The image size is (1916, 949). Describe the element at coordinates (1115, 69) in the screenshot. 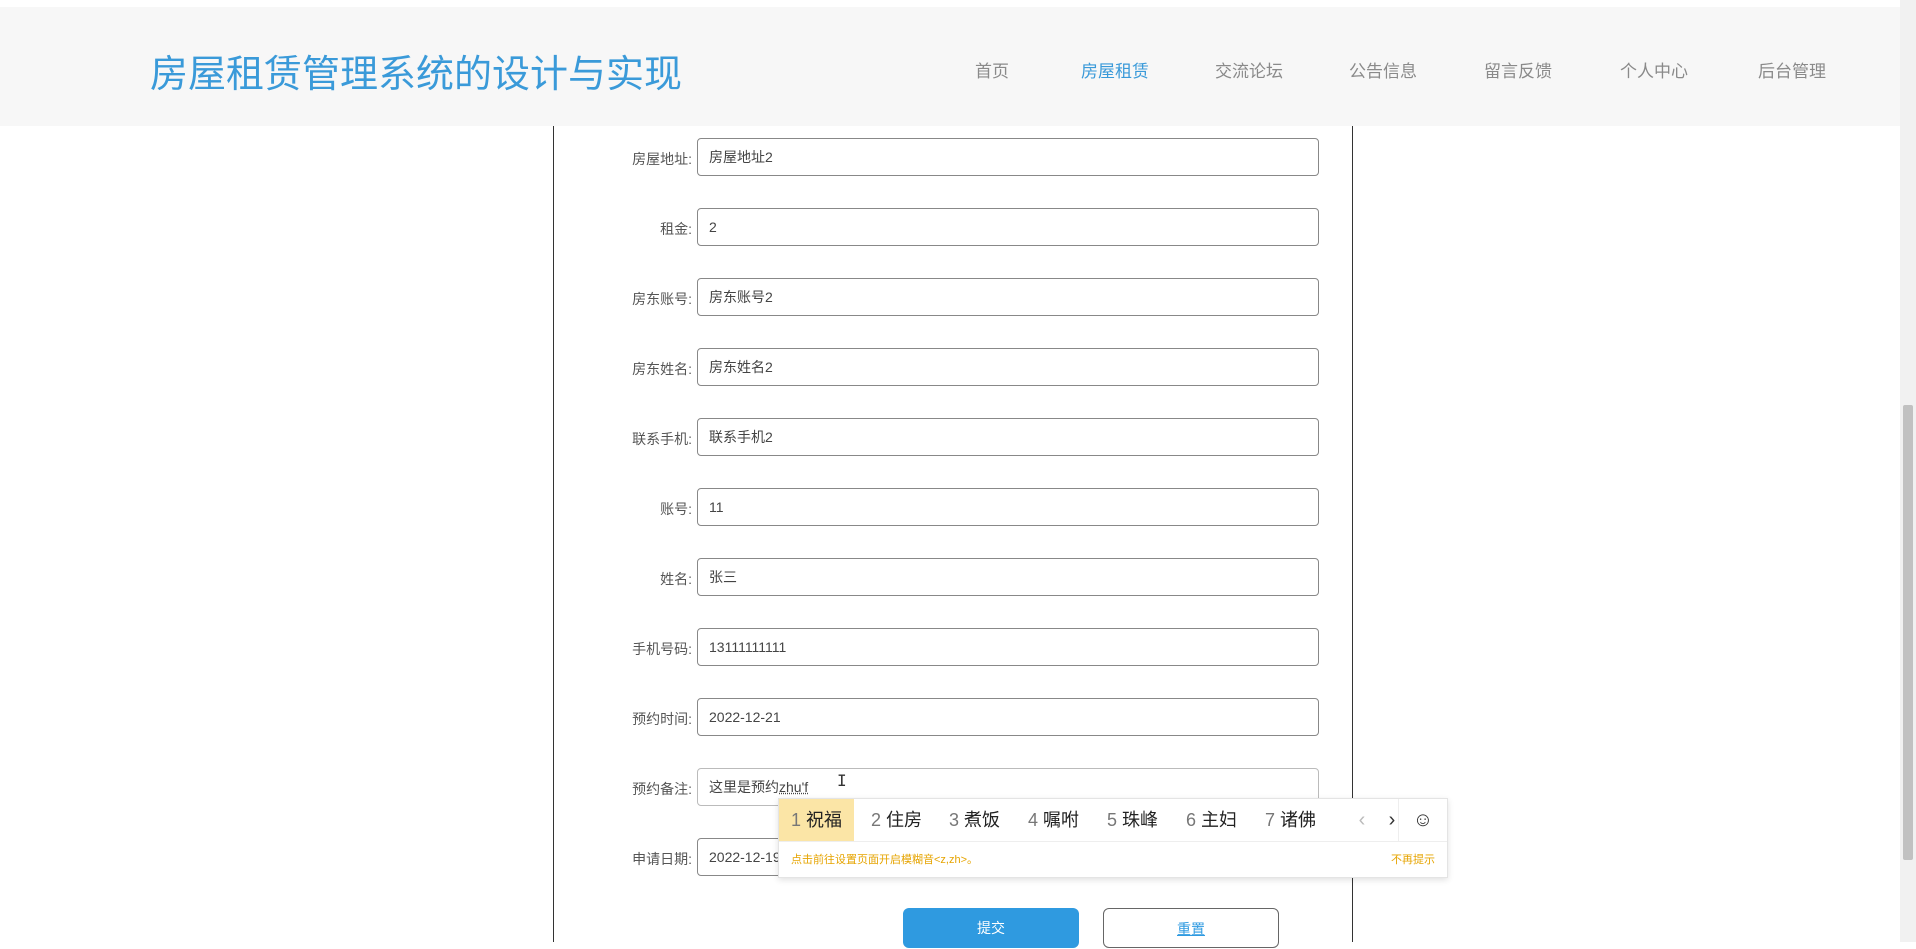

I see `nav-house-rental: 房屋租赁` at that location.